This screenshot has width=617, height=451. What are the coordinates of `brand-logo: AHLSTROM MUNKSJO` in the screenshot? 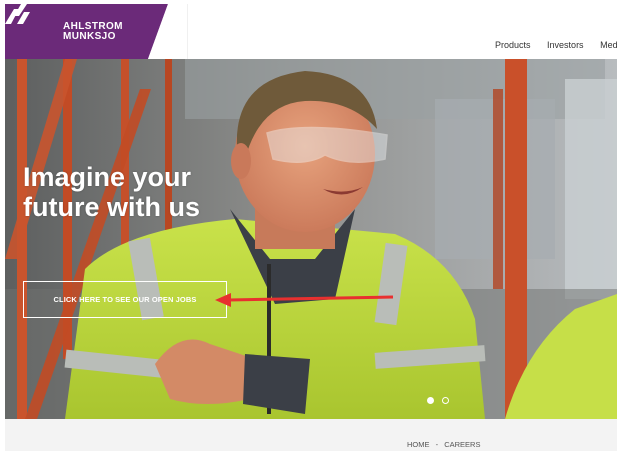 It's located at (96, 31).